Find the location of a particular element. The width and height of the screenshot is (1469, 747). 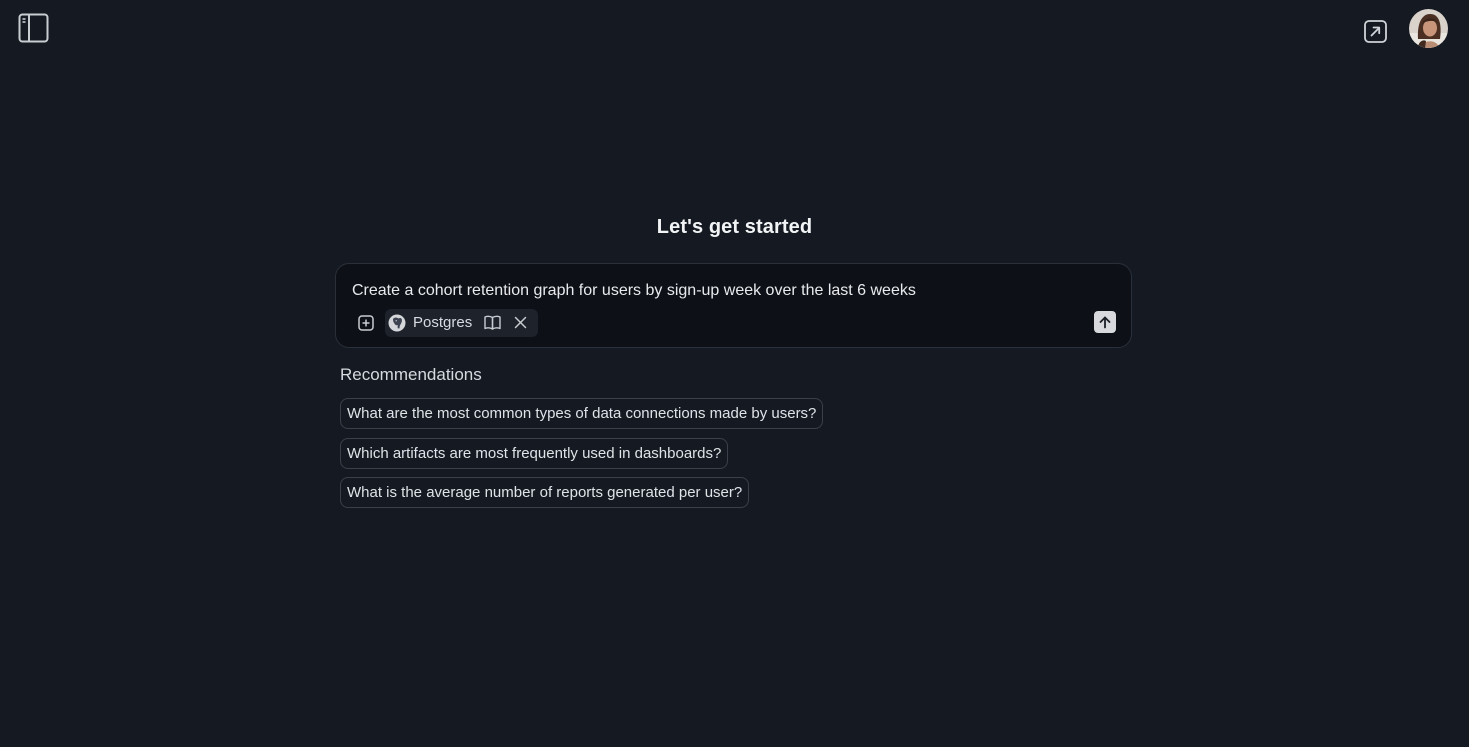

close-icon is located at coordinates (520, 322).